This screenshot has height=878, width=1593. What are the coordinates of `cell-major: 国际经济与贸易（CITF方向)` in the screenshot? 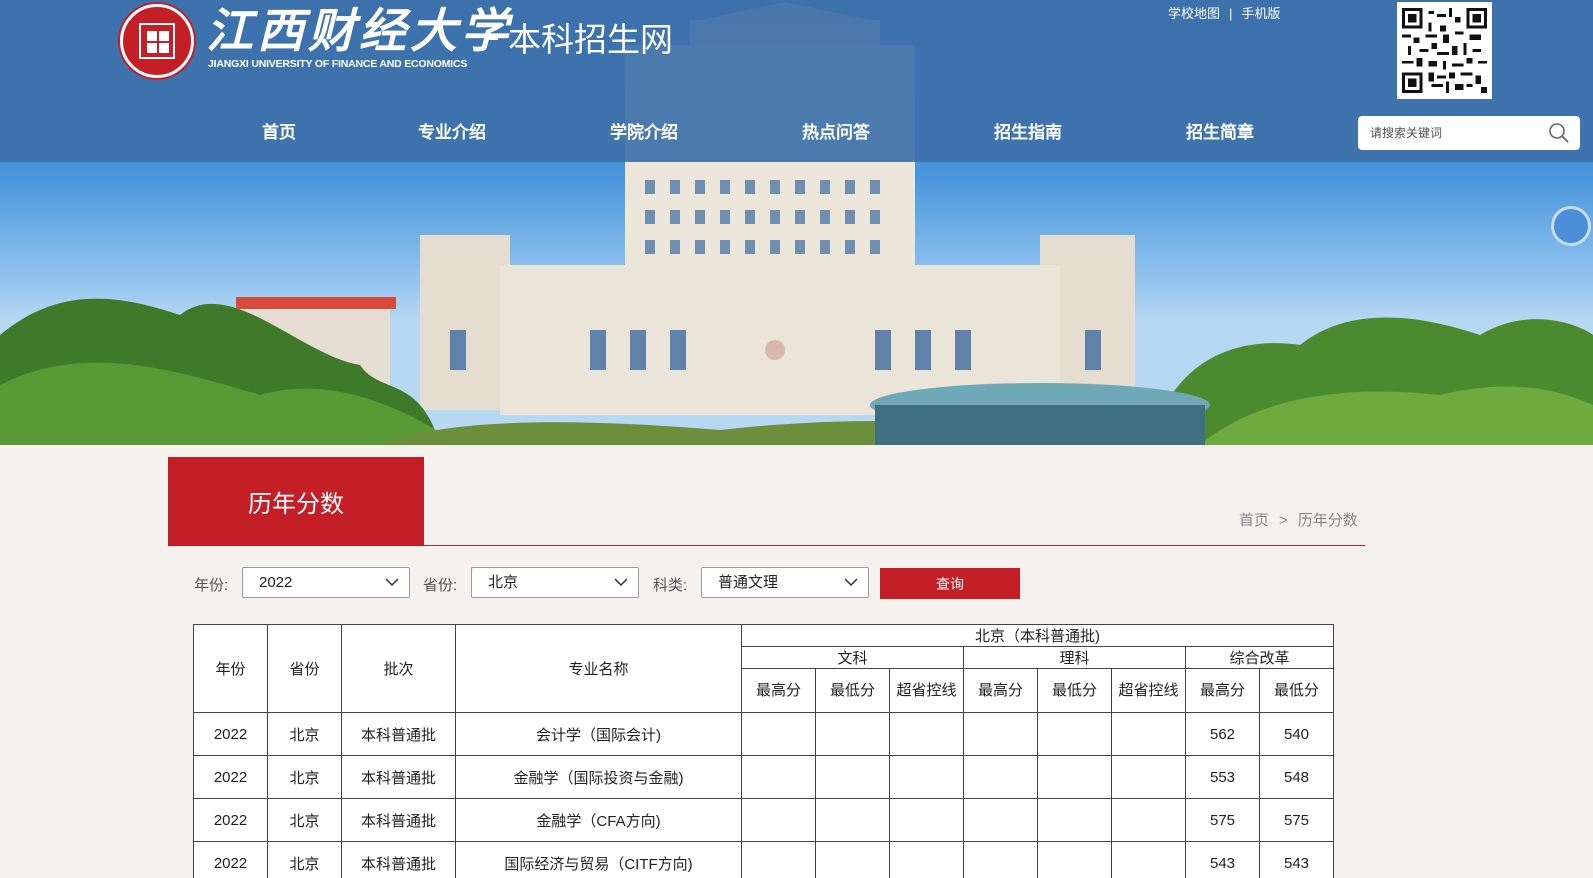 It's located at (598, 859).